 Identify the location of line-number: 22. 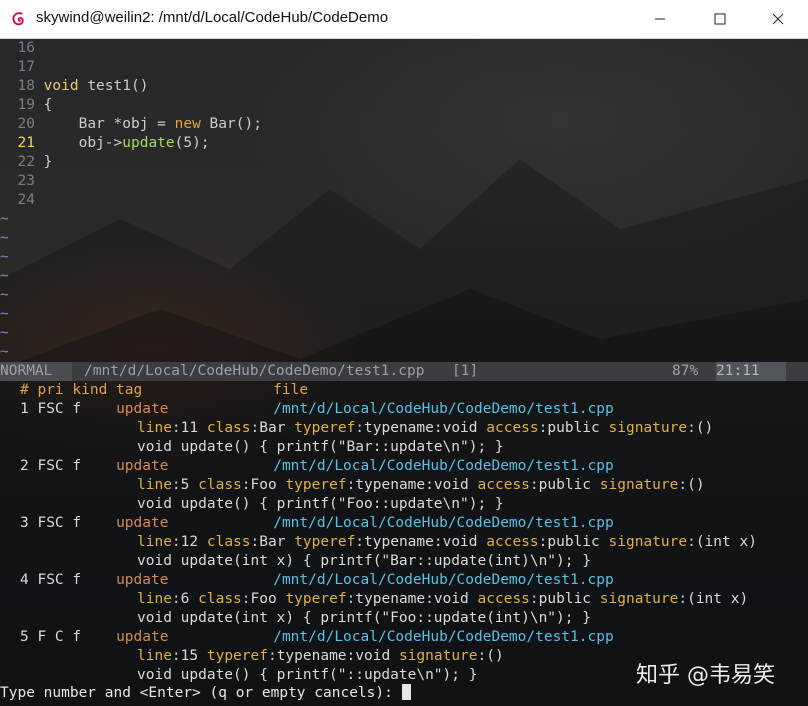
(26, 162).